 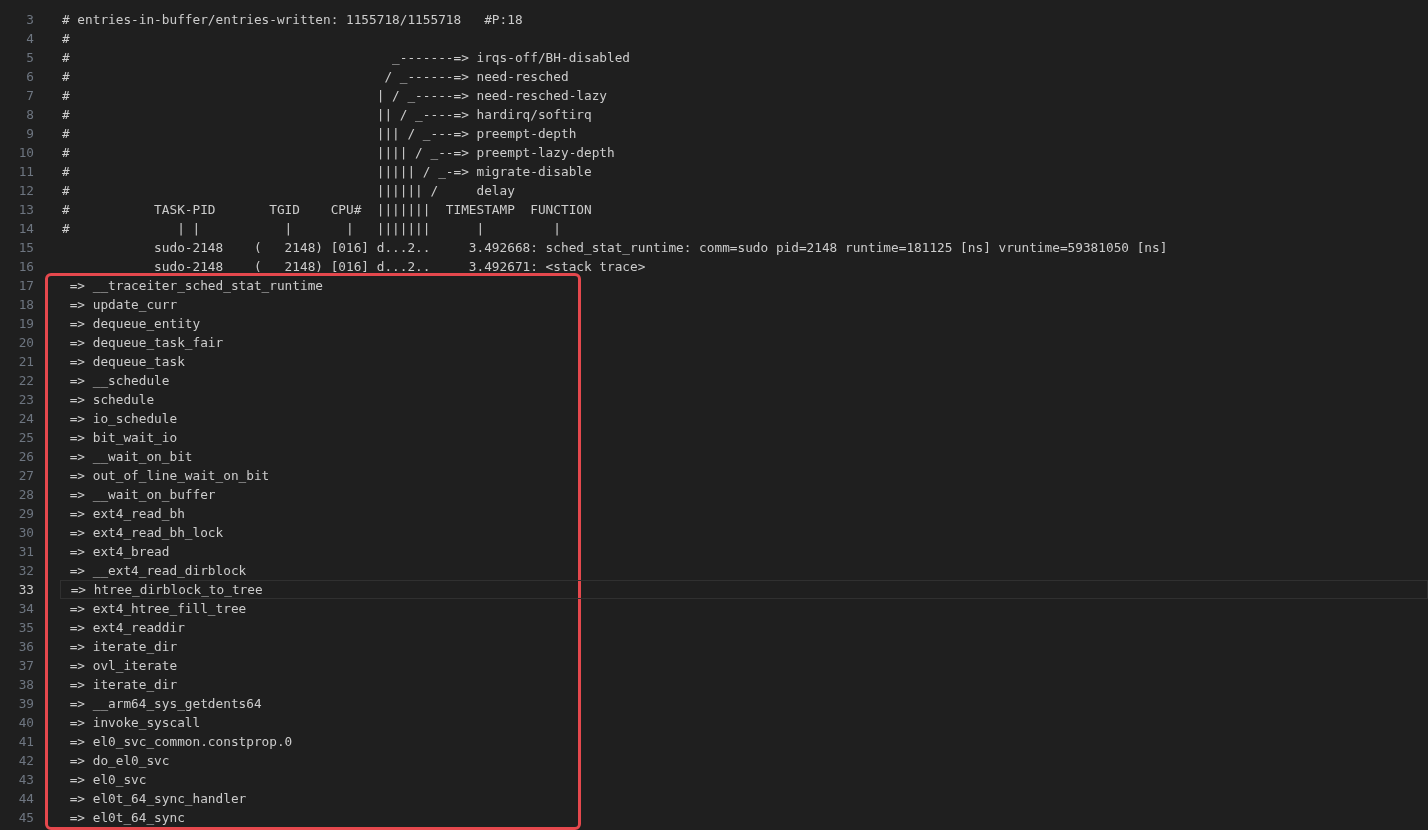 What do you see at coordinates (127, 627) in the screenshot?
I see `code-line: => ext4_readdir` at bounding box center [127, 627].